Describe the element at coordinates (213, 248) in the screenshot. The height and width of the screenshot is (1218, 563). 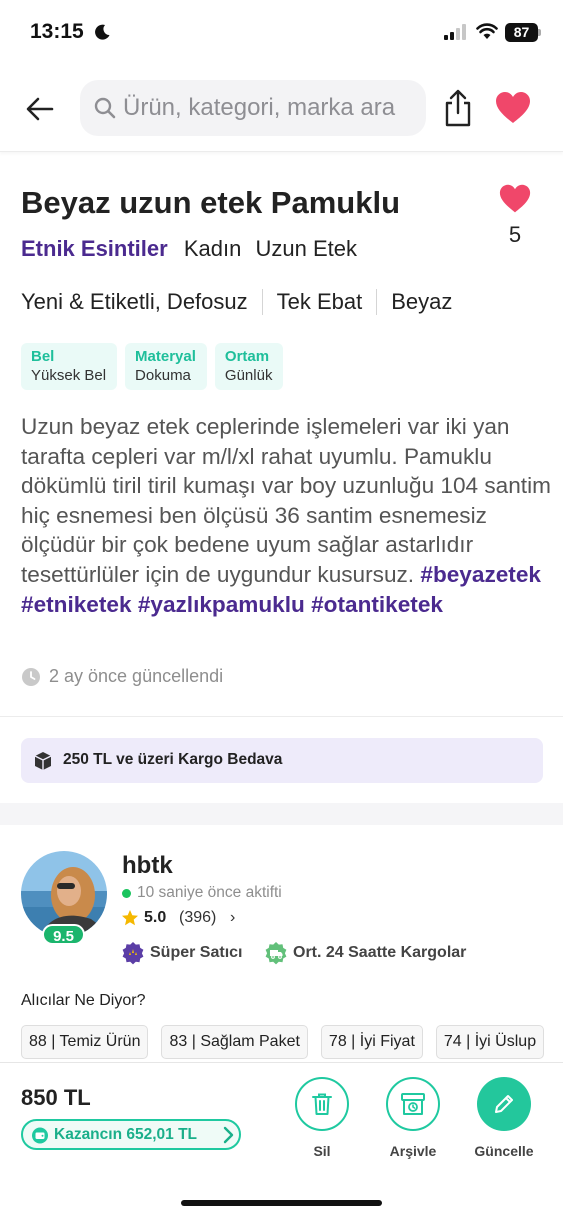
I see `category-link: Kadın` at that location.